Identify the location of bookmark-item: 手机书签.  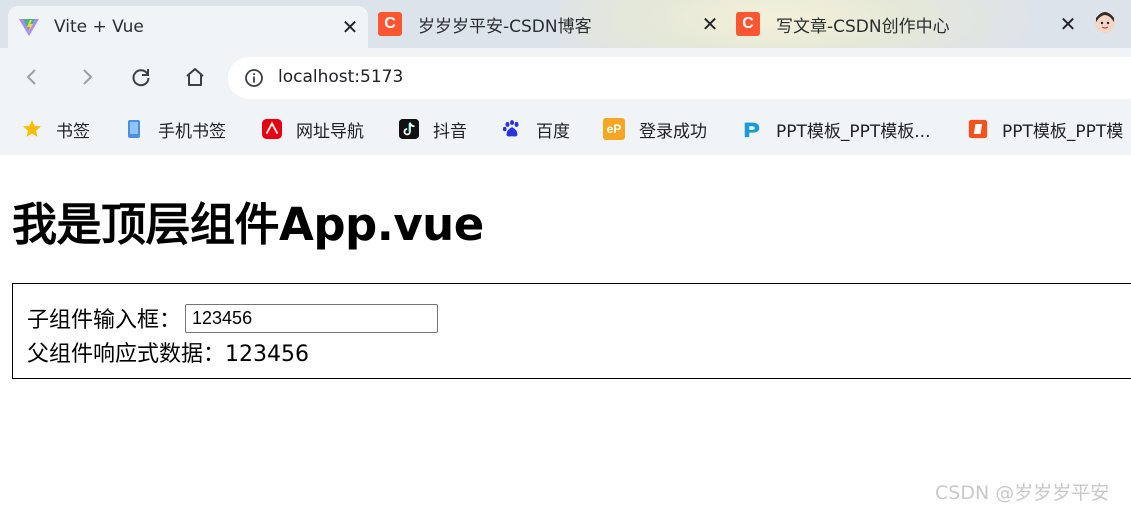
(175, 129).